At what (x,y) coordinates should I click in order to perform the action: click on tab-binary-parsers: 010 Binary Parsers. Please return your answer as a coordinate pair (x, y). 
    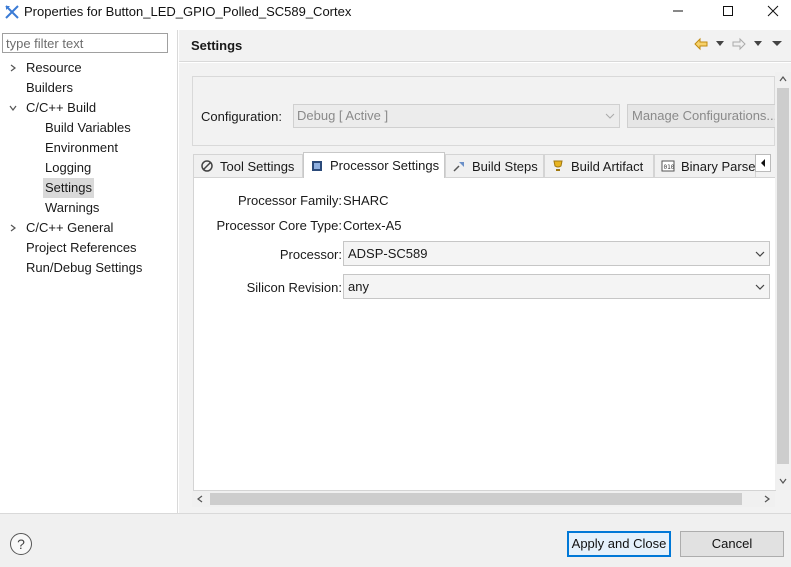
    Looking at the image, I should click on (705, 165).